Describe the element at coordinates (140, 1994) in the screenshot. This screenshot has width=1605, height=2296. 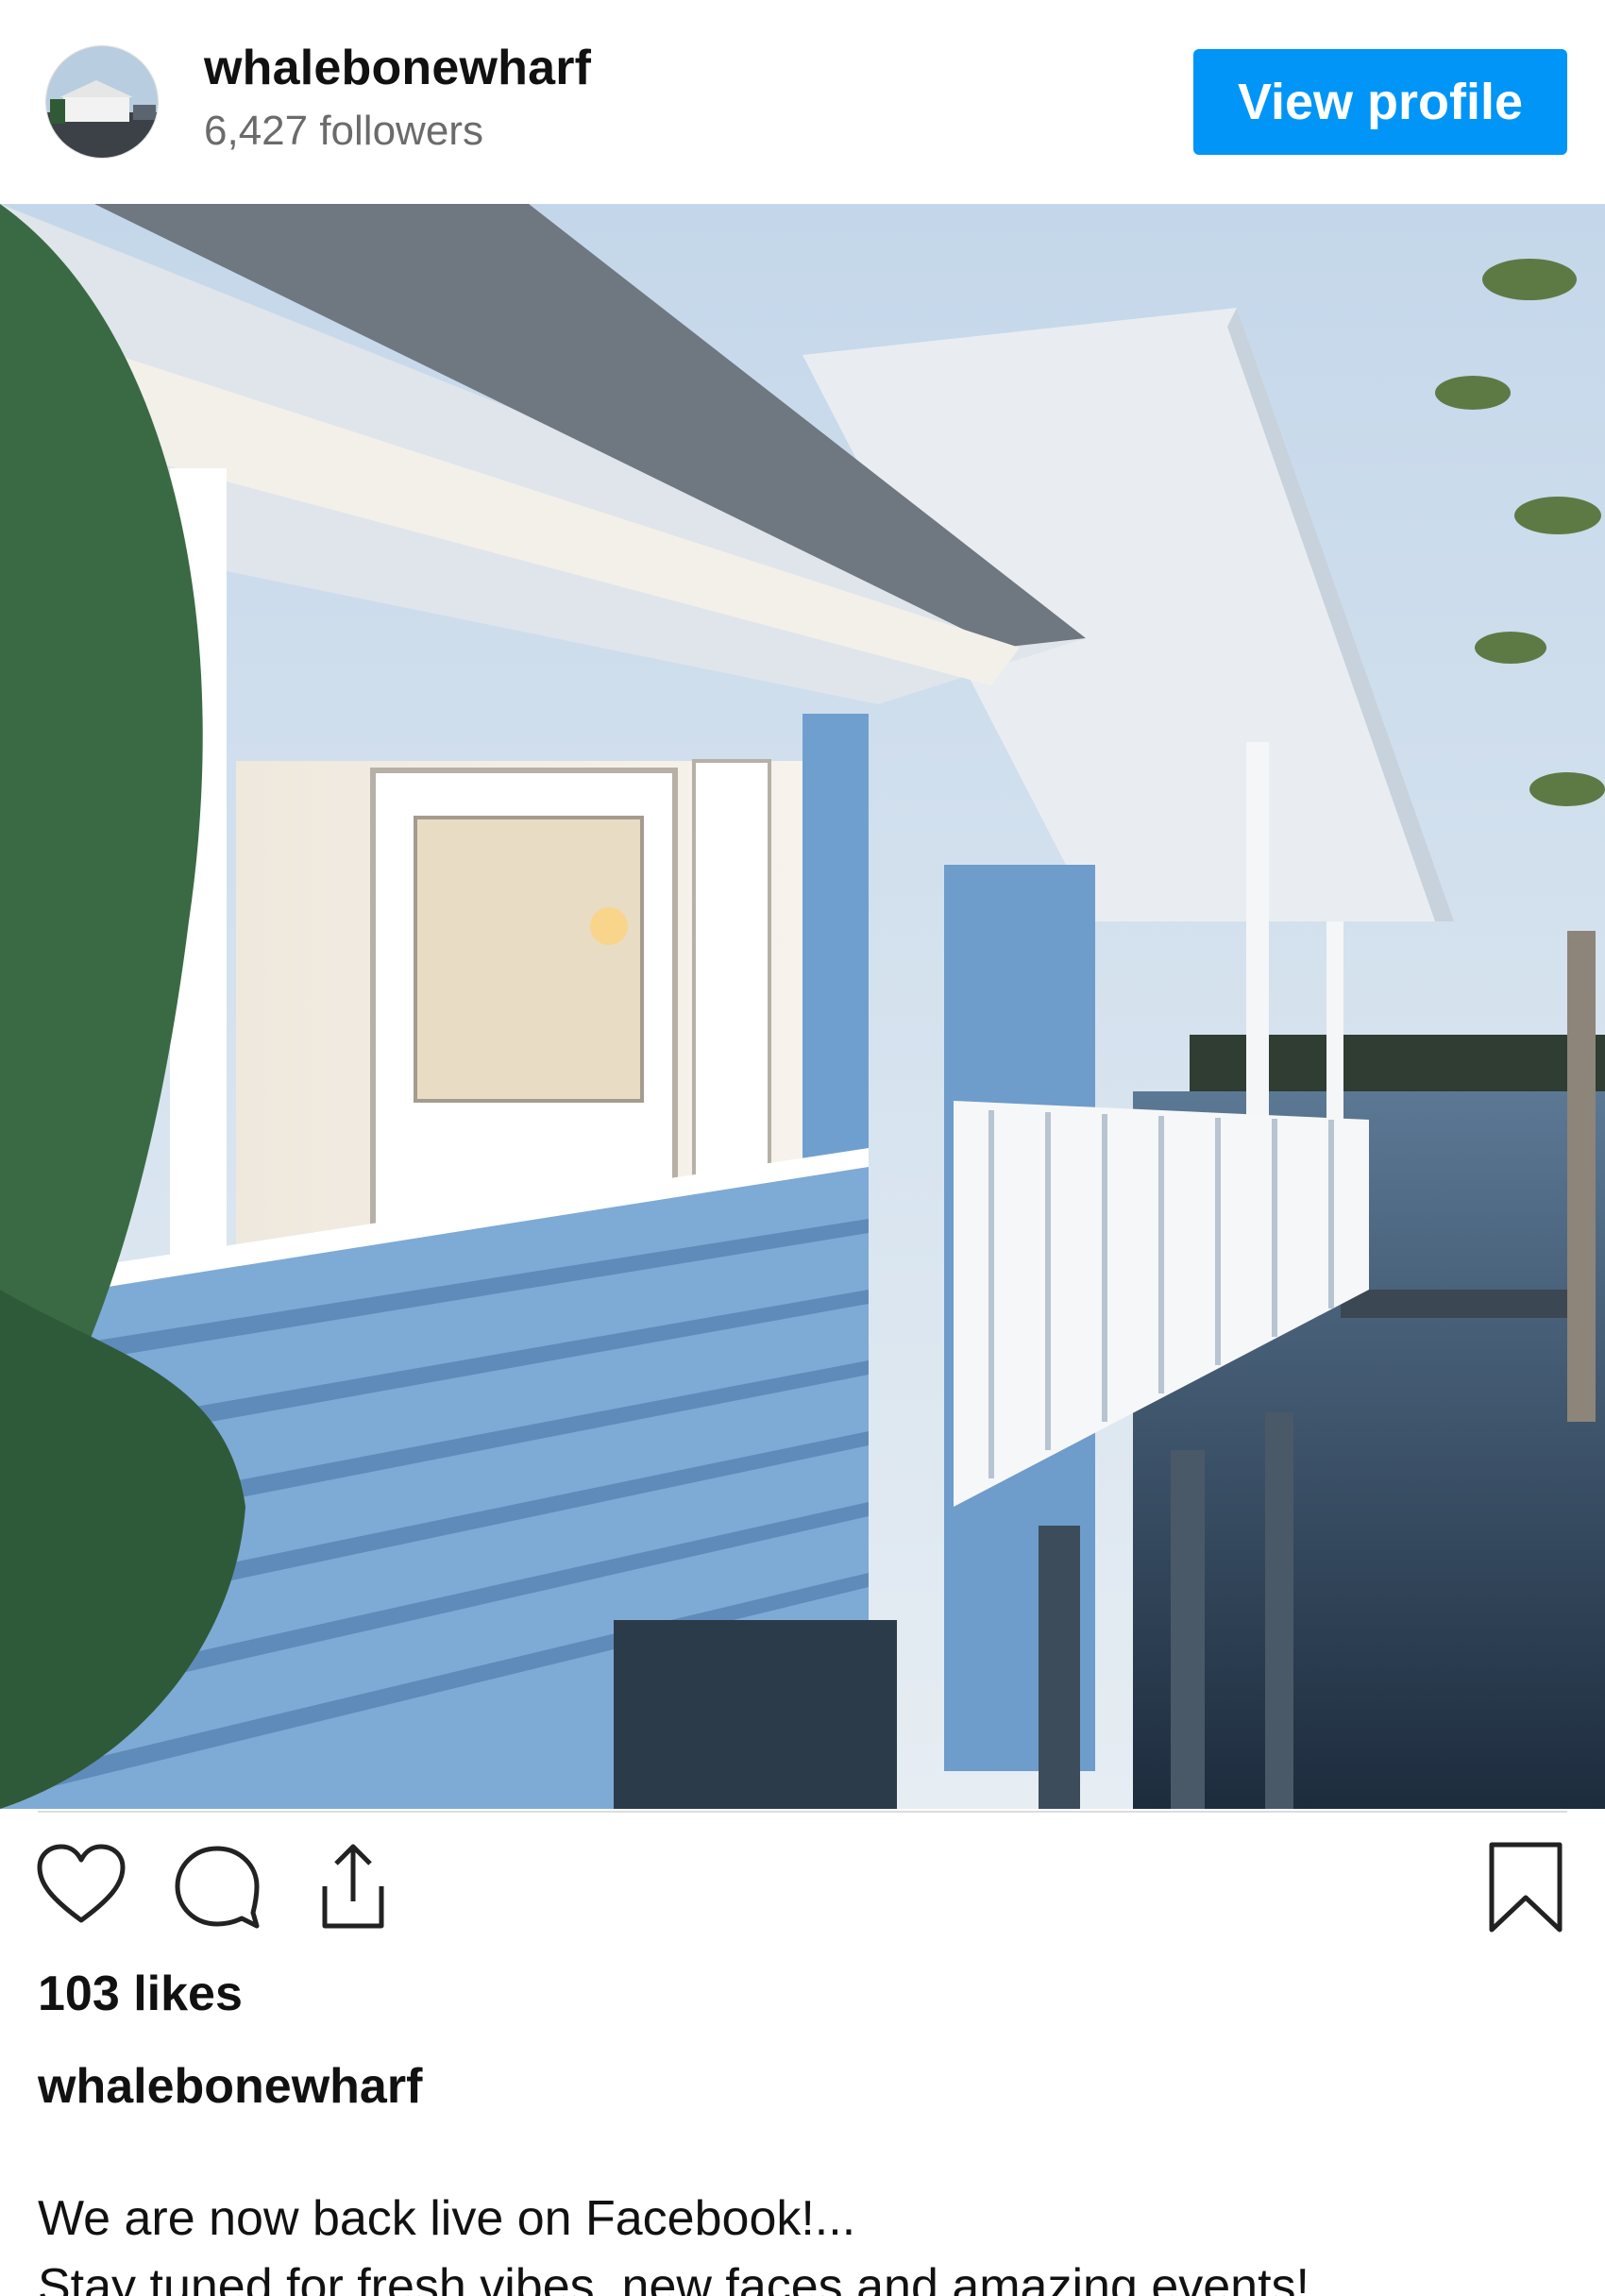
I see `like-count: 103 likes` at that location.